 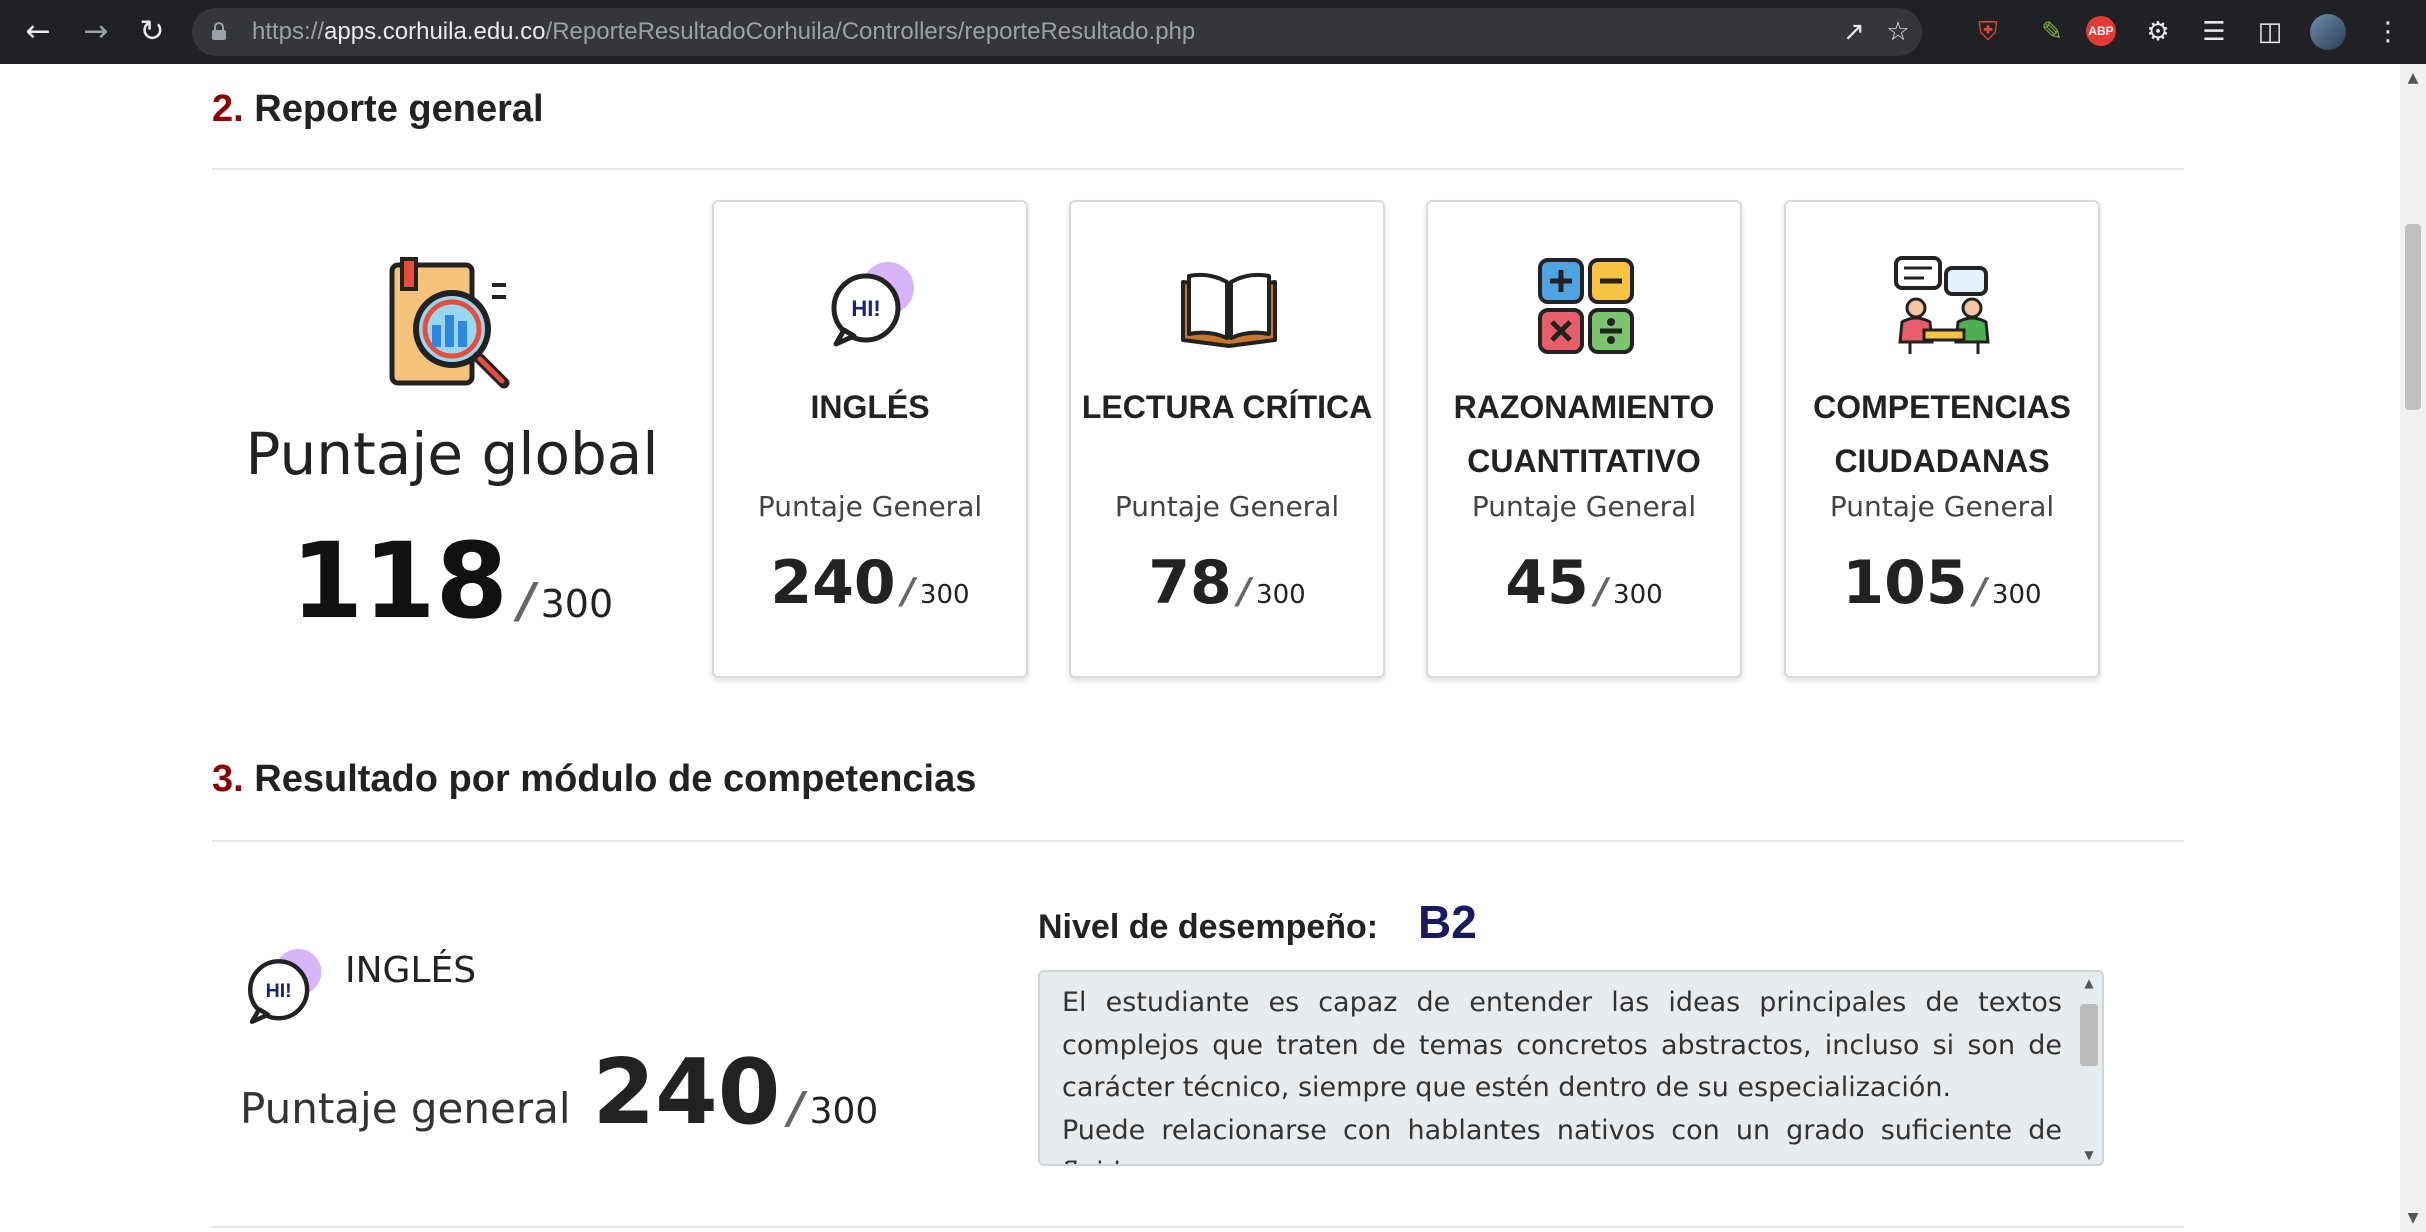 I want to click on card-competencias-score-number: 105, so click(x=1905, y=583).